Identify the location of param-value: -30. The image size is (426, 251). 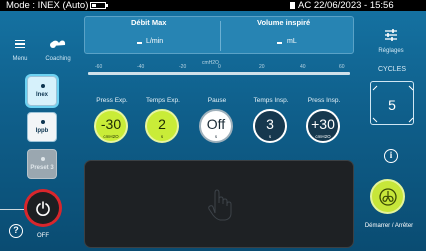
(111, 124).